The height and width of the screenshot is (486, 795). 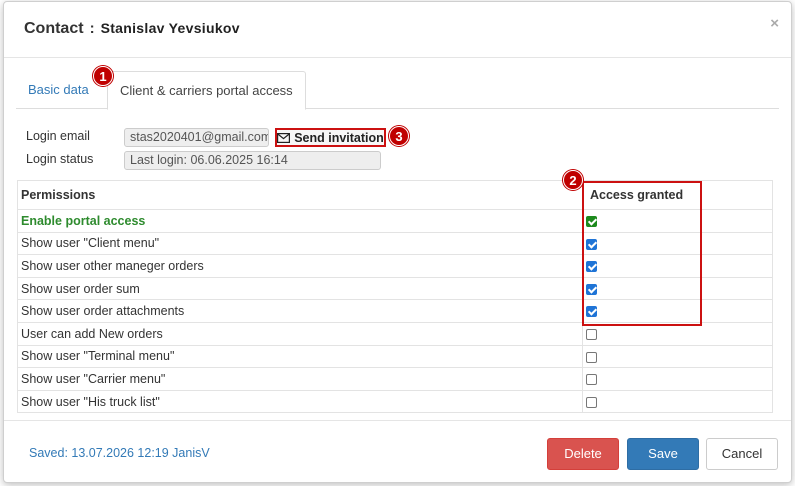 I want to click on permission-row: Show user "Client menu", so click(x=395, y=243).